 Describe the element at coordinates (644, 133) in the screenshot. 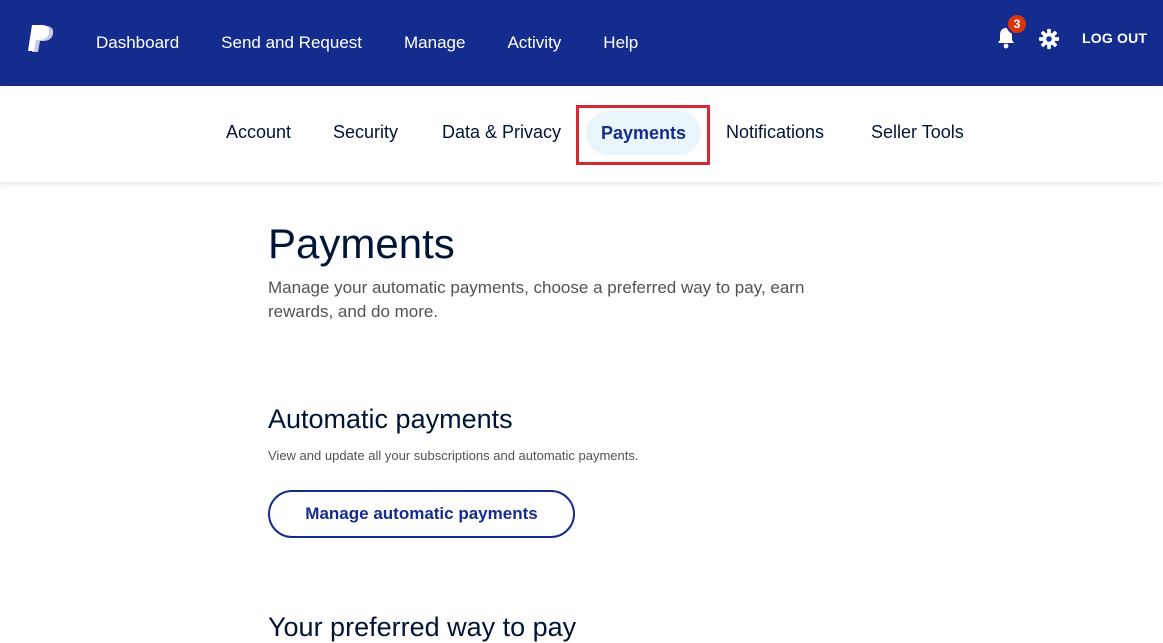

I see `tab-payments: Payments` at that location.